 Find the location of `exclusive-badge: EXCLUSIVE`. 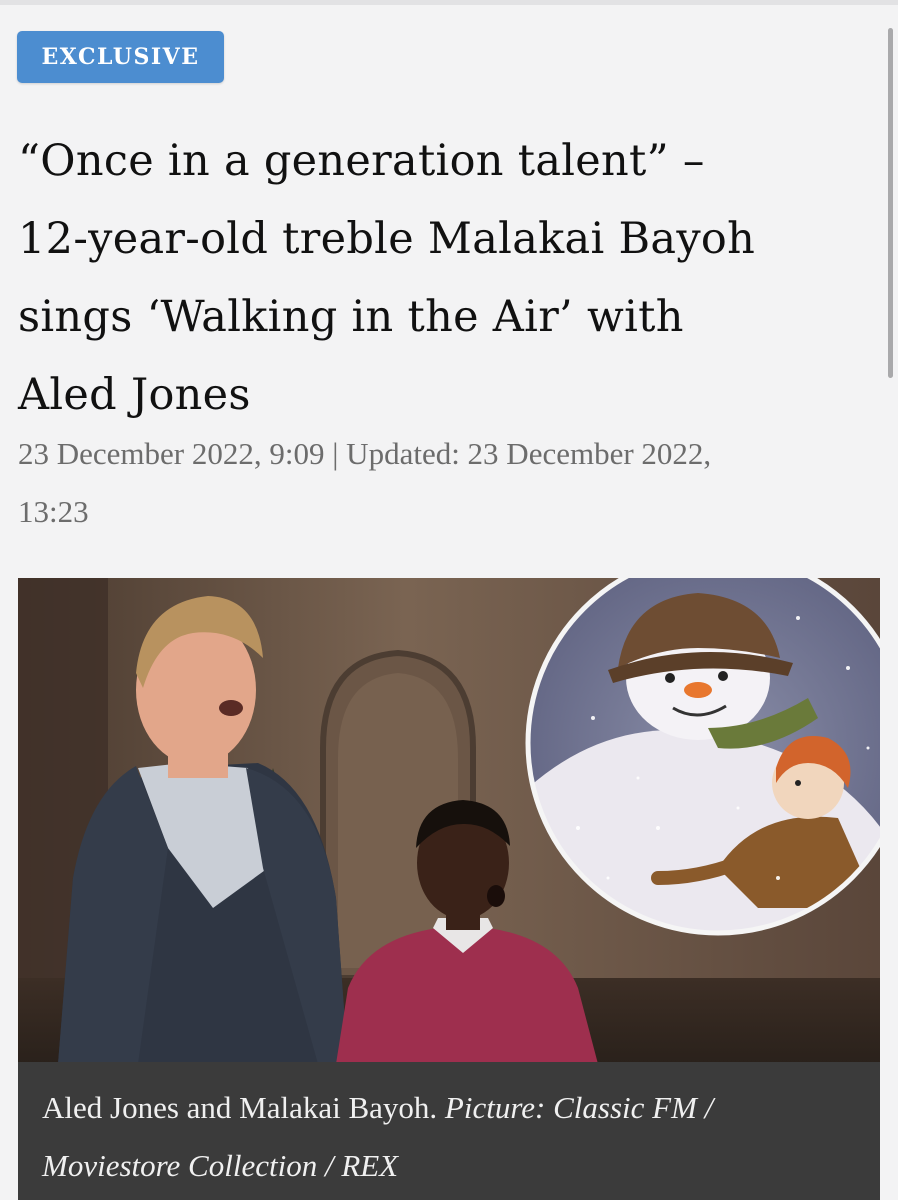

exclusive-badge: EXCLUSIVE is located at coordinates (120, 57).